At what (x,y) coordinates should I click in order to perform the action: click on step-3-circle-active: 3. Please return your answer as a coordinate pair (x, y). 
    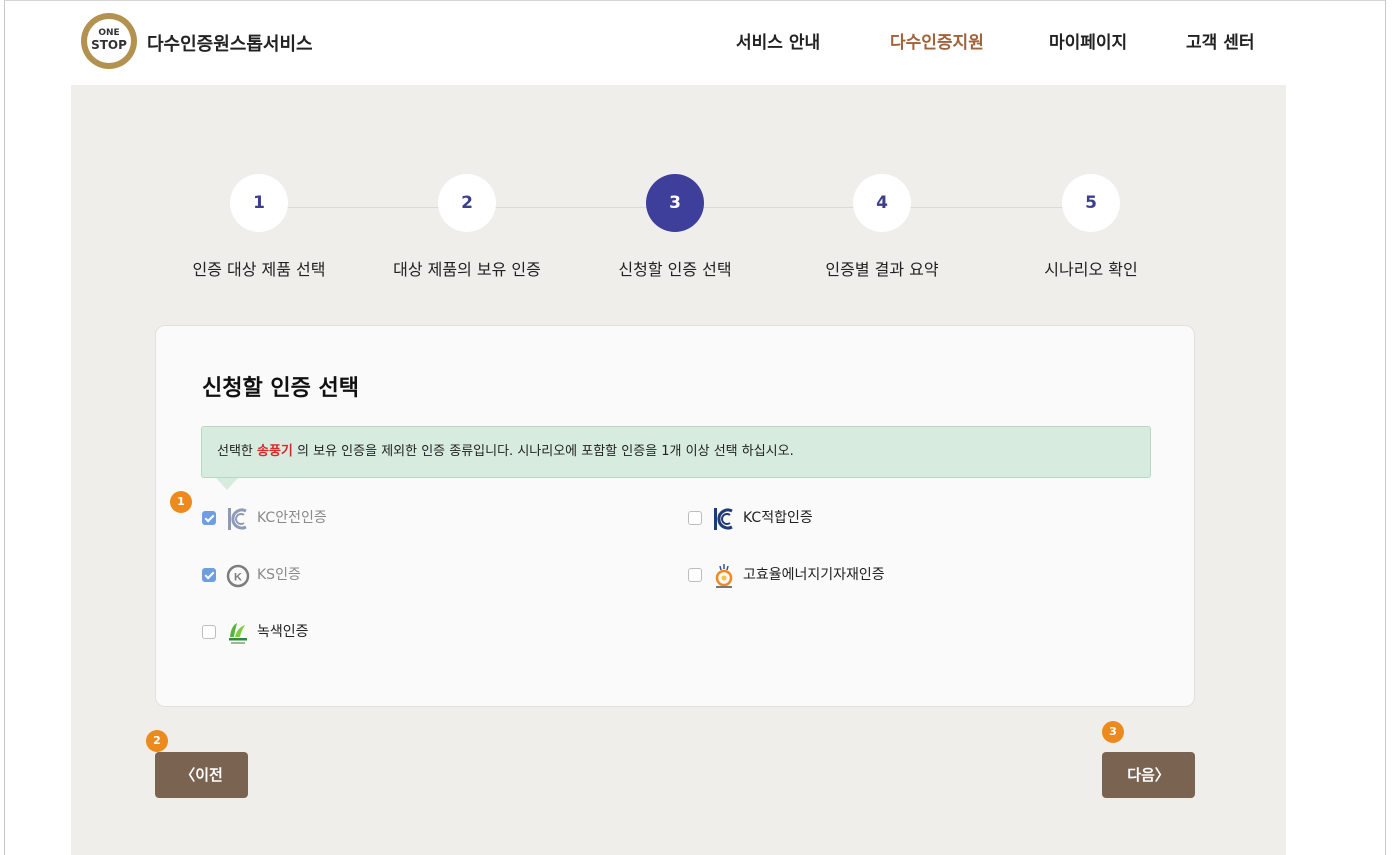
    Looking at the image, I should click on (675, 203).